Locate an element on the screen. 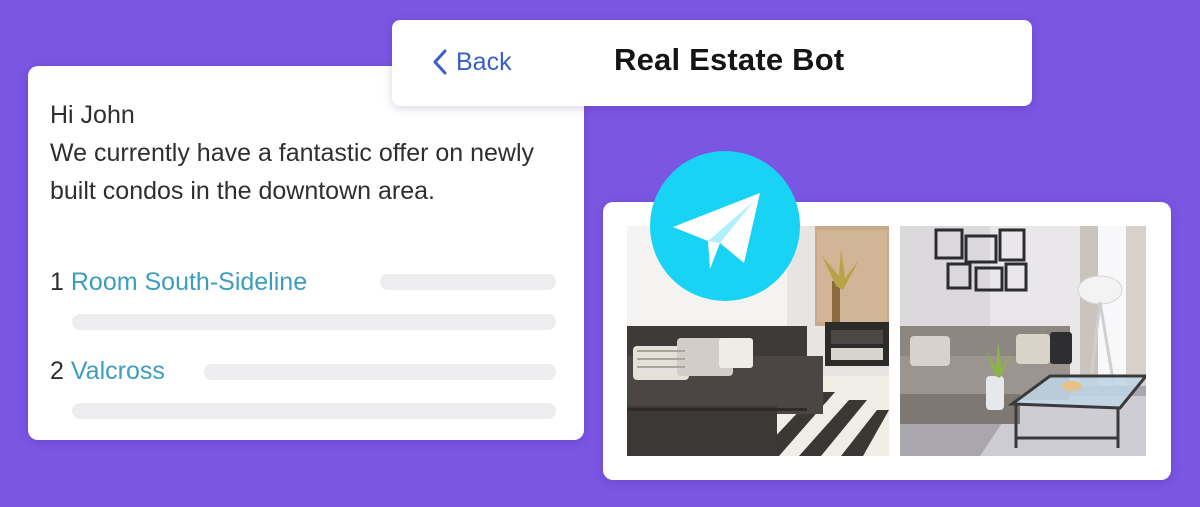 The image size is (1200, 507). listing-number: 2 is located at coordinates (57, 371).